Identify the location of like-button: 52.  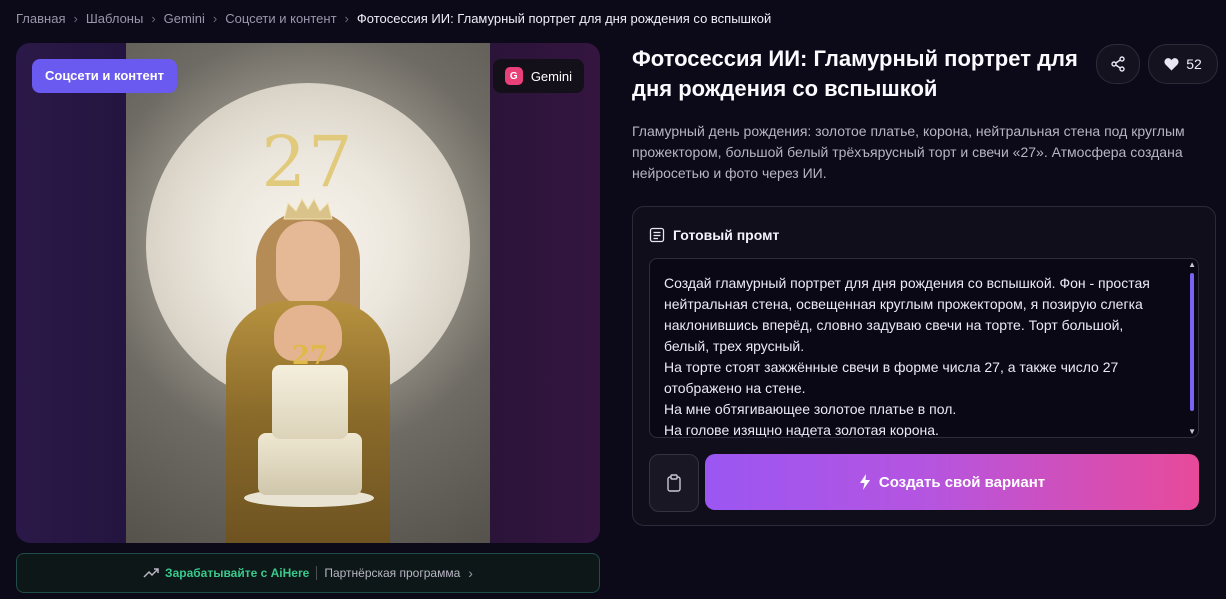
(1183, 64).